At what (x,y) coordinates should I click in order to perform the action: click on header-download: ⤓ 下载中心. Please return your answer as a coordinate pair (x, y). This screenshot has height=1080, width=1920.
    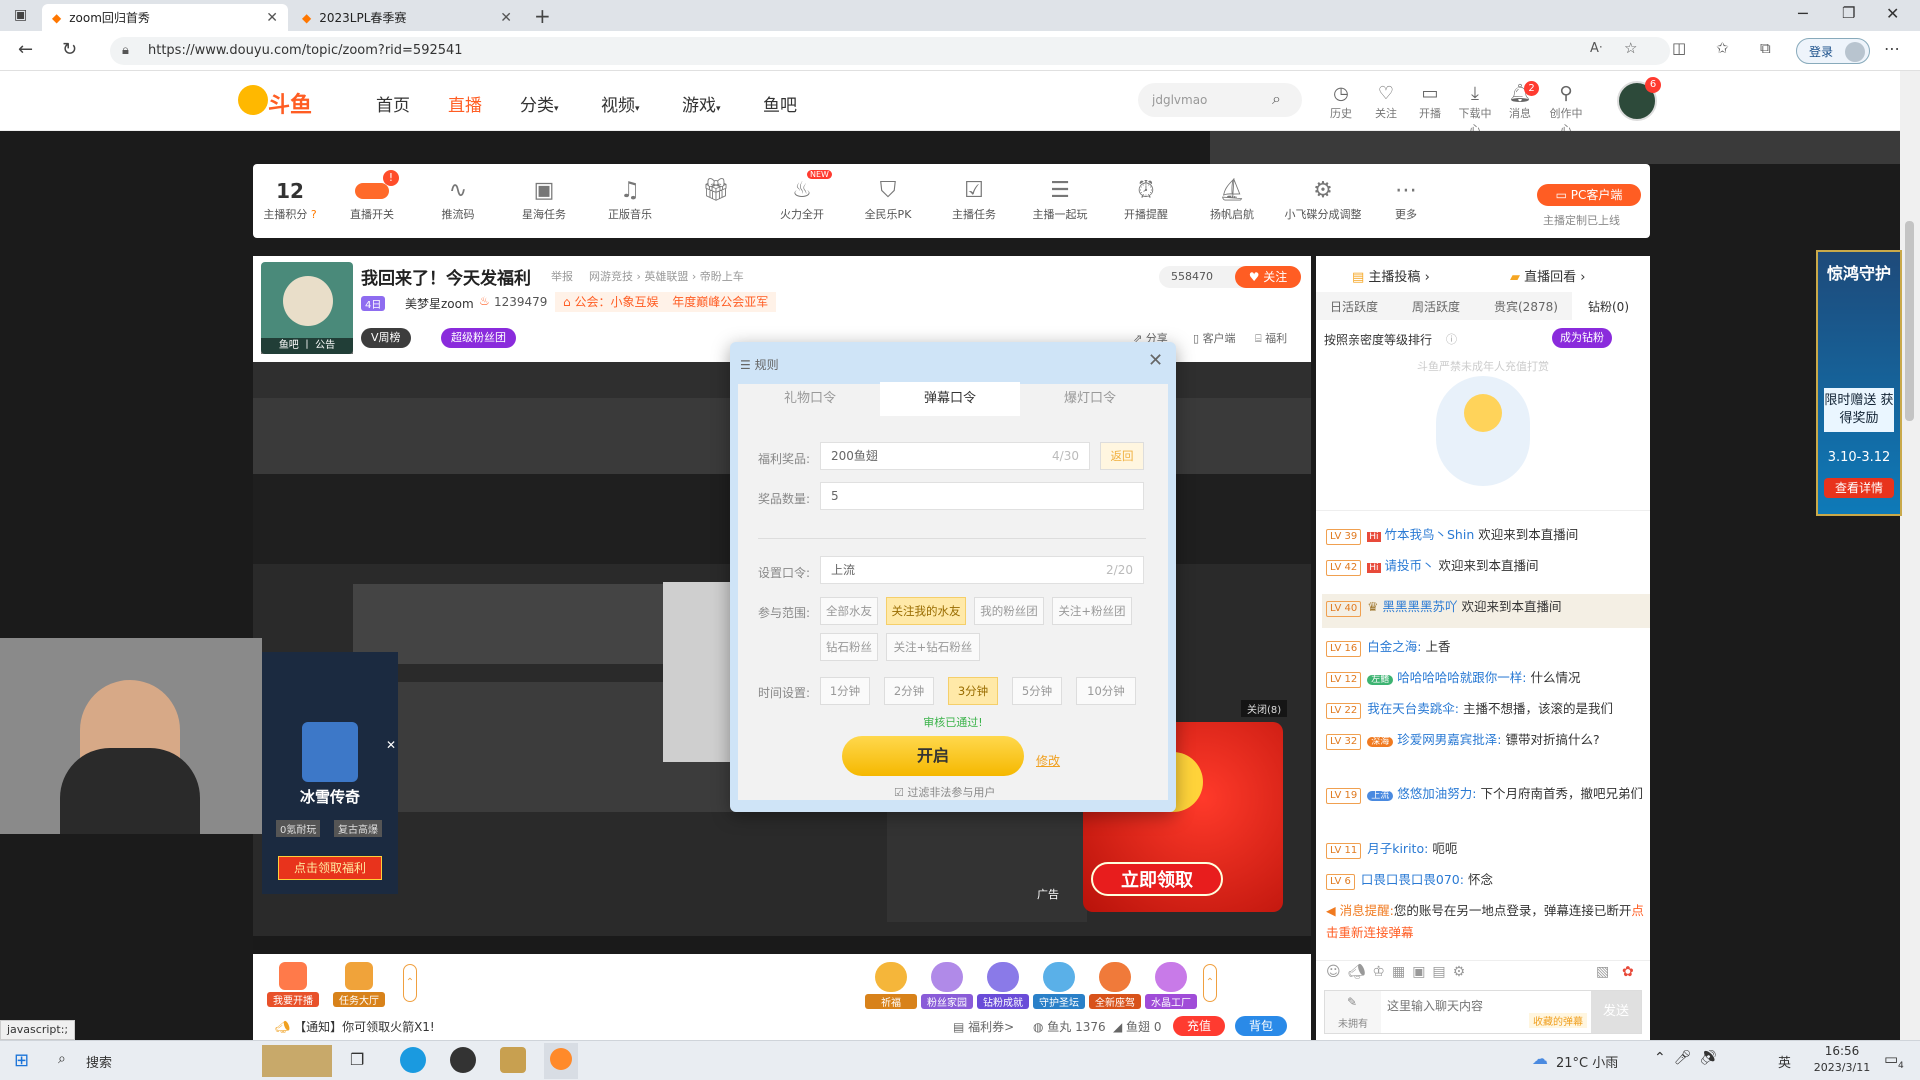
    Looking at the image, I should click on (1475, 110).